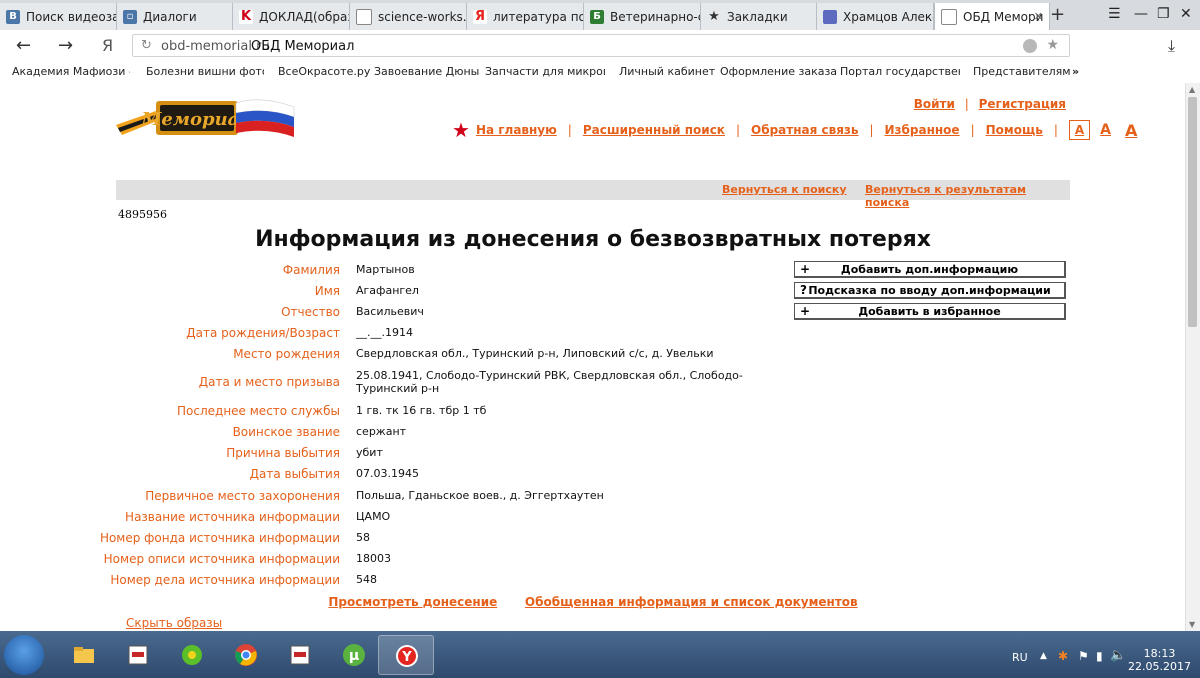 This screenshot has height=678, width=1200. I want to click on yandex-icon: Я, so click(480, 16).